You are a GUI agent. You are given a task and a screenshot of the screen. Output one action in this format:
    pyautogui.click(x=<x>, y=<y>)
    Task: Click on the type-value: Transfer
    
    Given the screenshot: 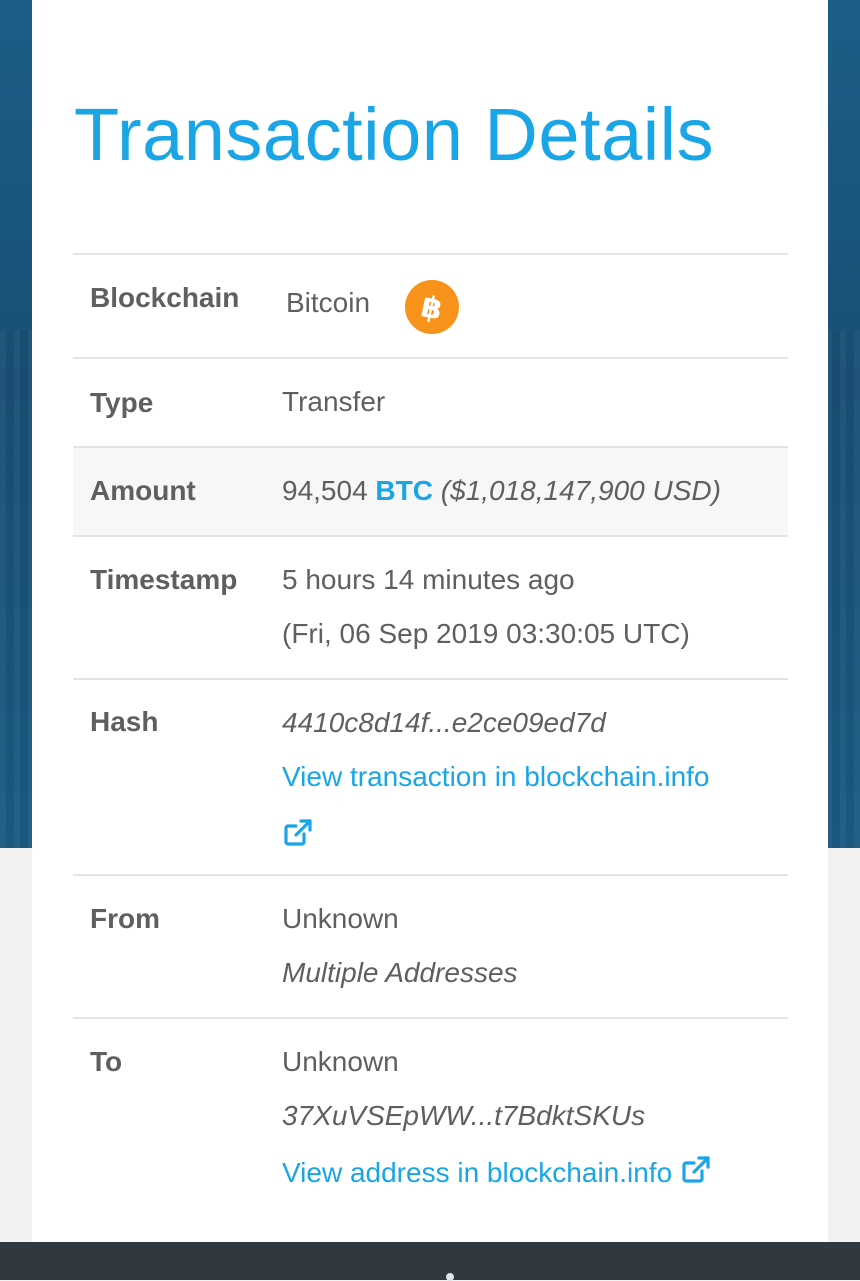 What is the action you would take?
    pyautogui.click(x=334, y=401)
    